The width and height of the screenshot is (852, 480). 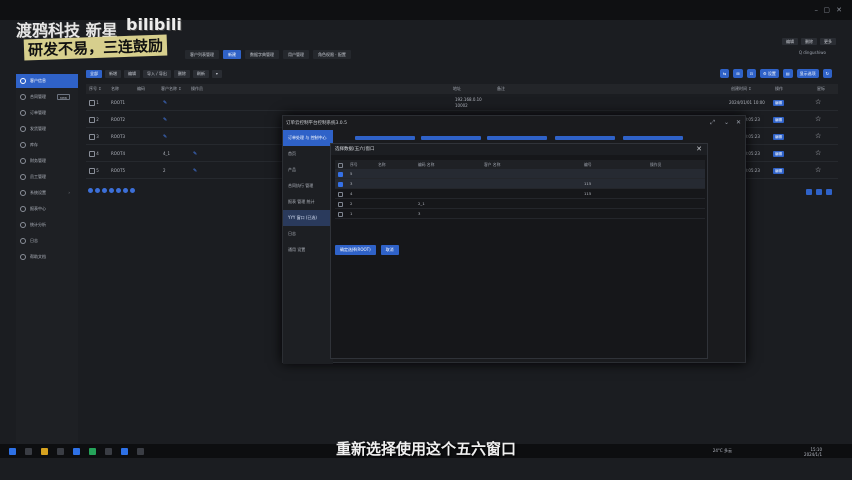 What do you see at coordinates (812, 52) in the screenshot?
I see `user-search: Q dingushiwo` at bounding box center [812, 52].